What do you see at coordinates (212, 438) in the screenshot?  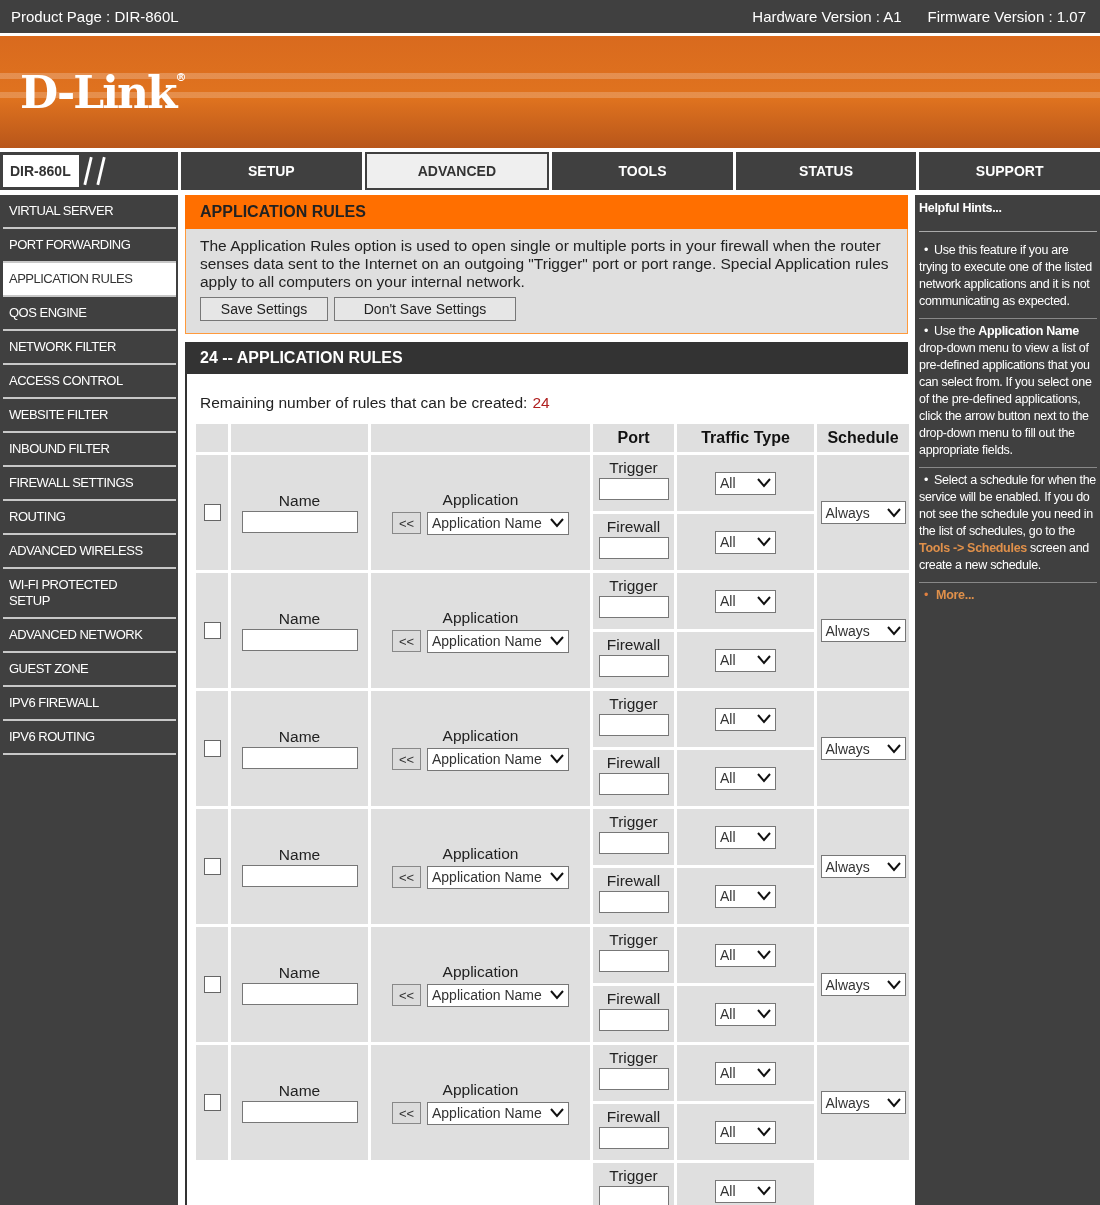 I see `header-cell` at bounding box center [212, 438].